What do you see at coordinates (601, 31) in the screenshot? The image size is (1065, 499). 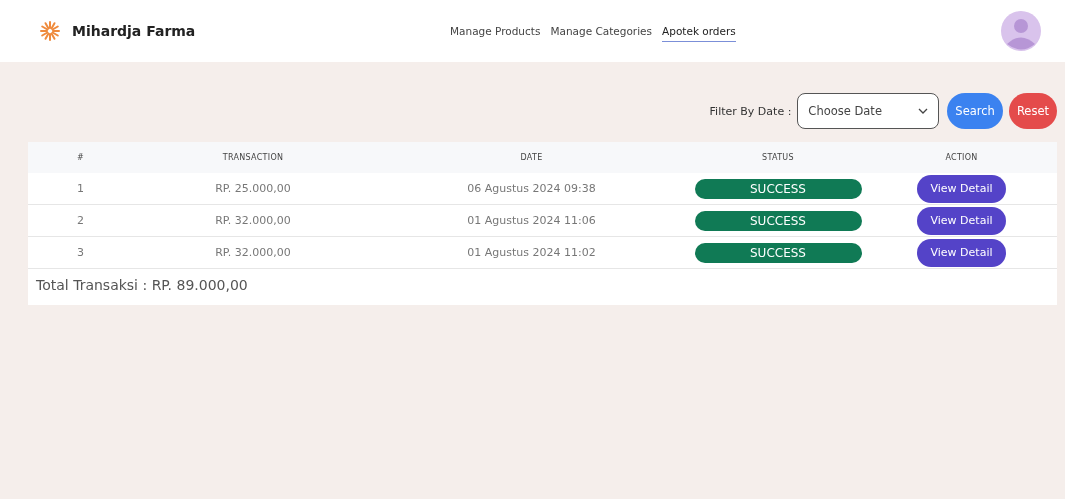 I see `nav-link: Manage Categories` at bounding box center [601, 31].